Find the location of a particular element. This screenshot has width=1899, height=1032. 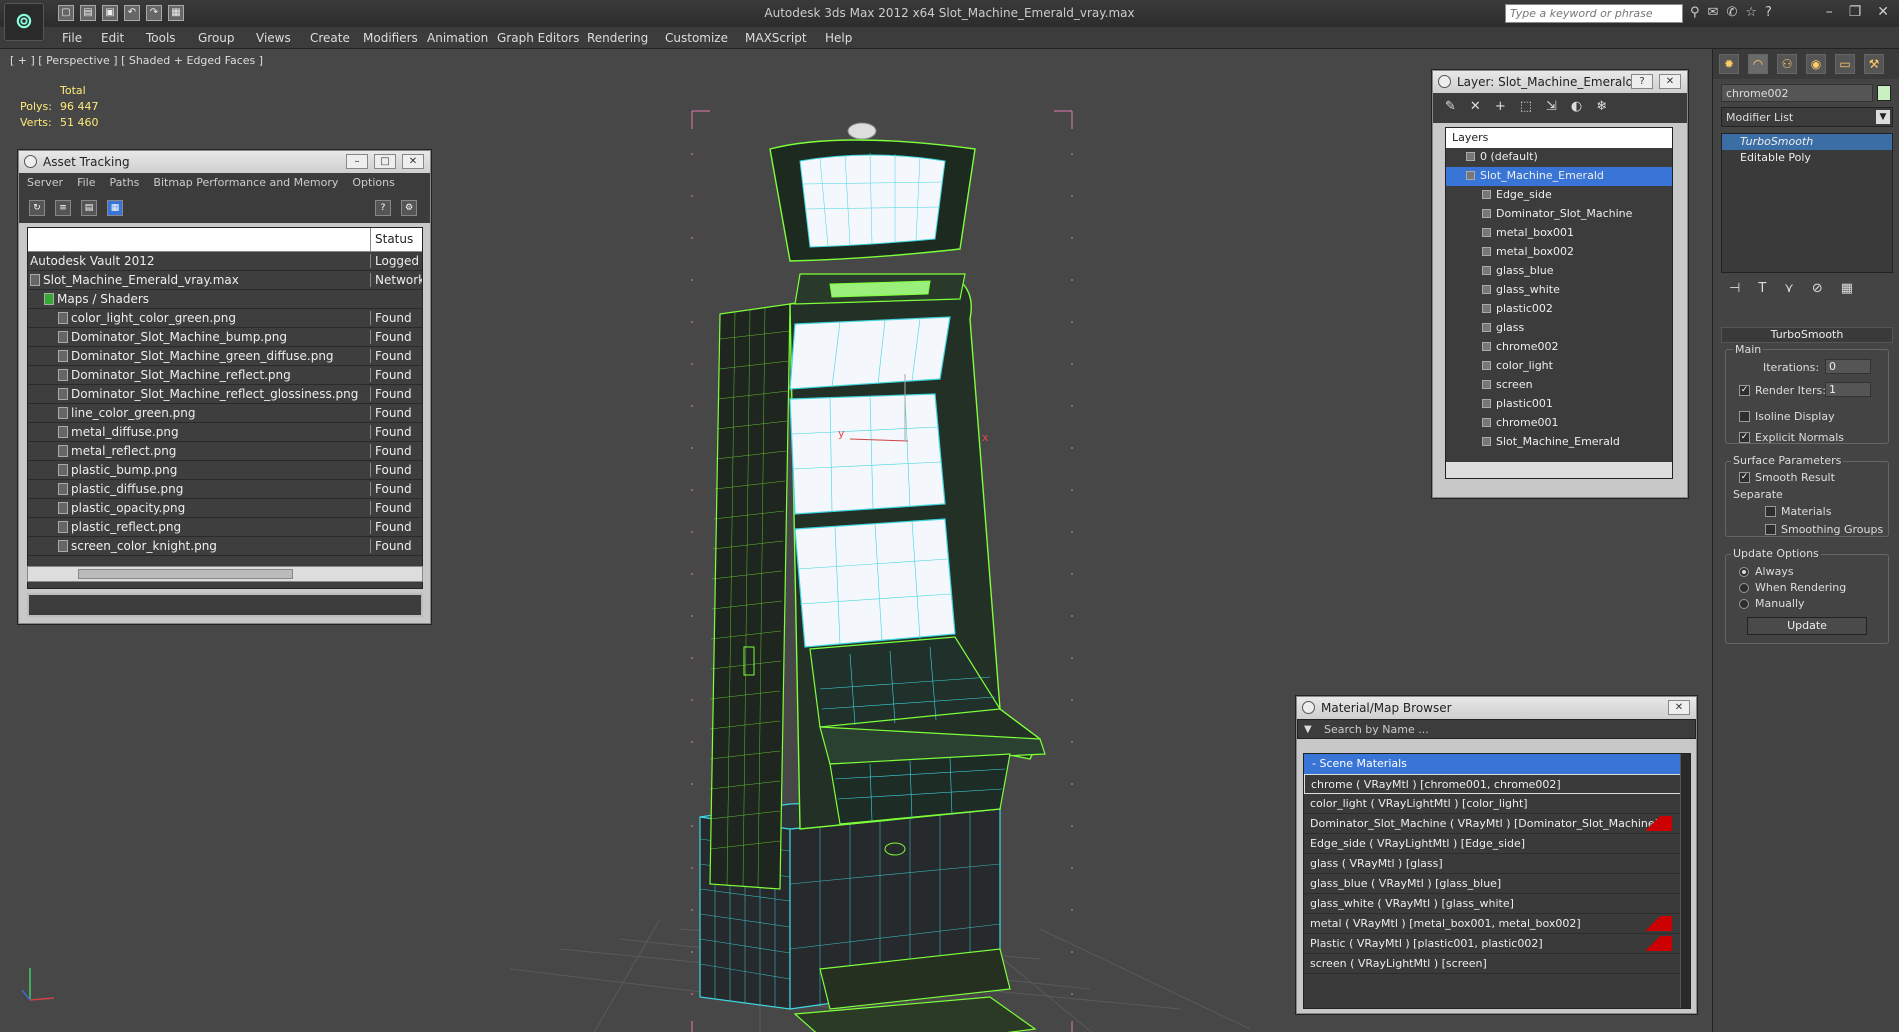

material-item: glass ( VRayMtl ) [glass] is located at coordinates (1497, 864).